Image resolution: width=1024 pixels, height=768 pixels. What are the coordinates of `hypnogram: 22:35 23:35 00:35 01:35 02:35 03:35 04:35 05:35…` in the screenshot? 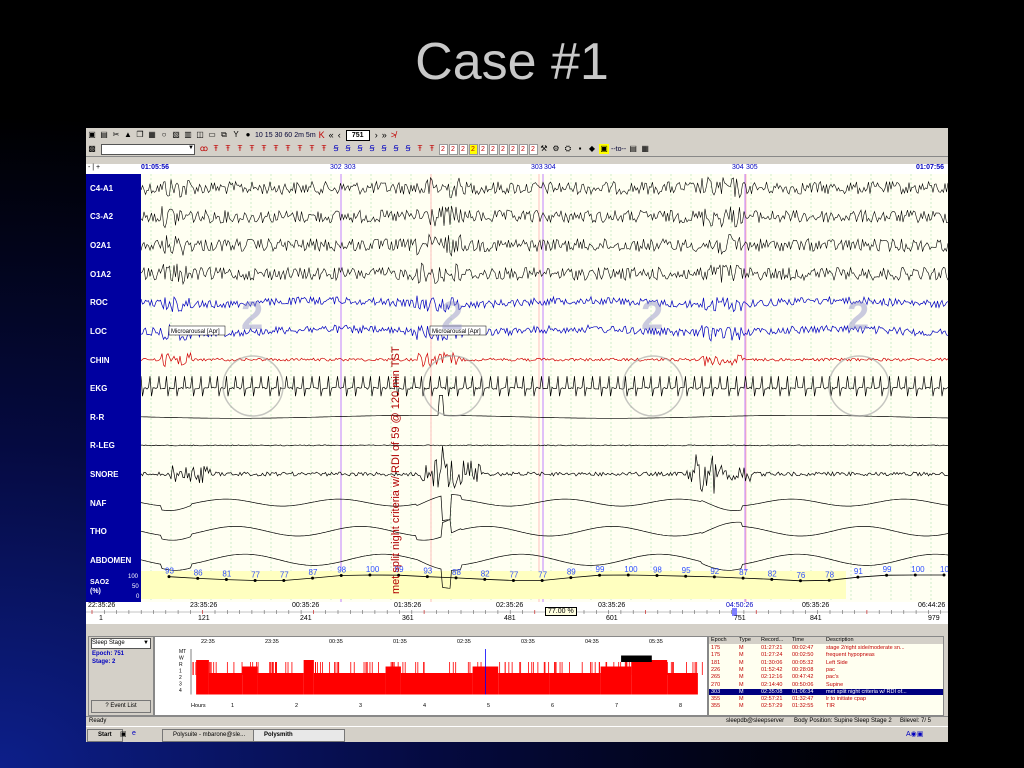 It's located at (431, 676).